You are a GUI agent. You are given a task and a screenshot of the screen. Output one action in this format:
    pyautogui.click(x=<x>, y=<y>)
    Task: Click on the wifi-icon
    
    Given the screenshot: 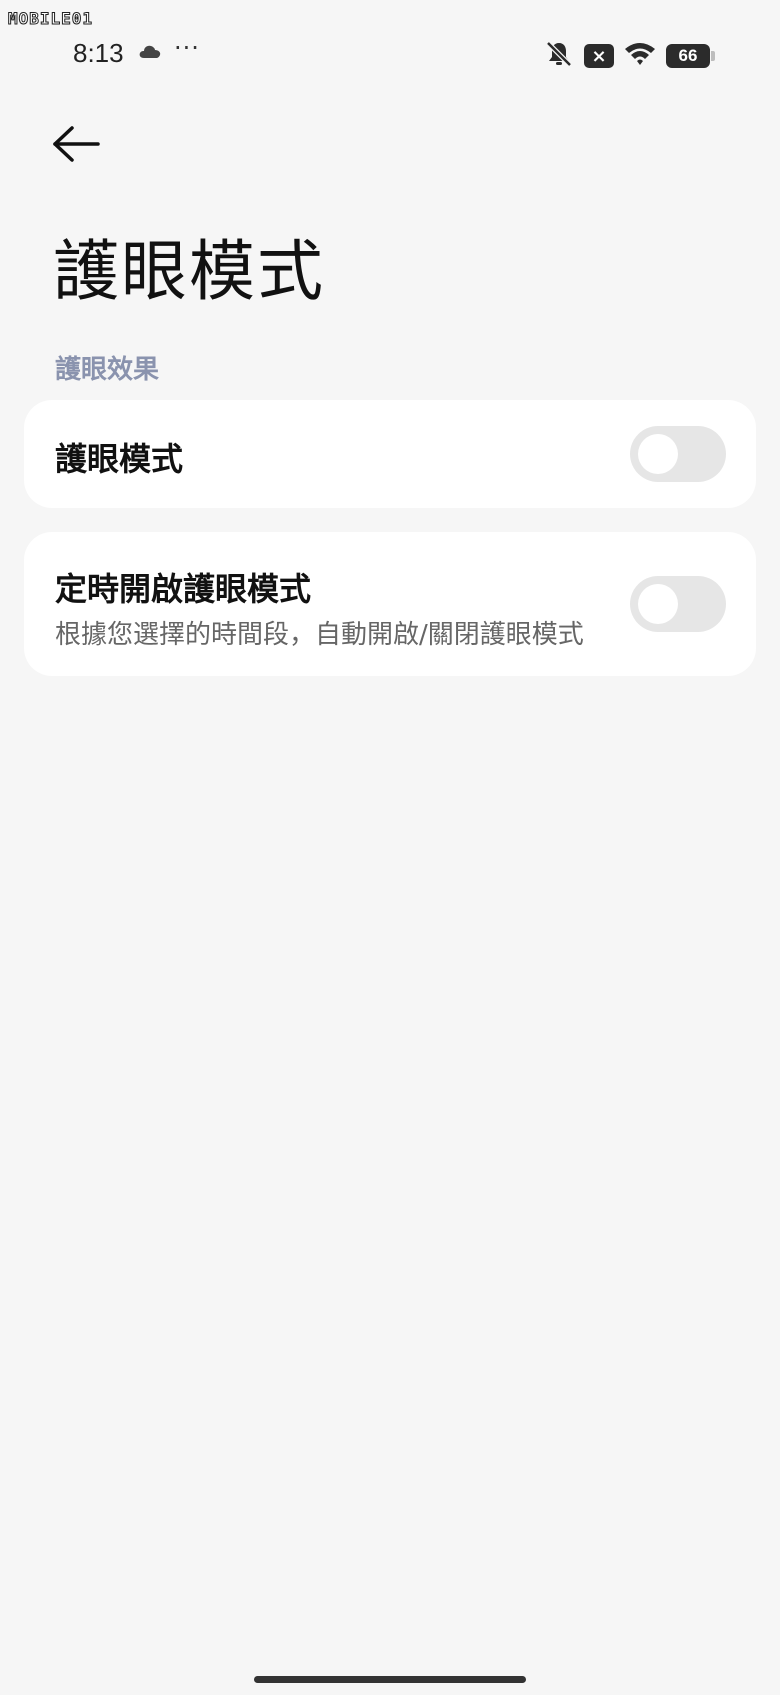 What is the action you would take?
    pyautogui.click(x=640, y=56)
    